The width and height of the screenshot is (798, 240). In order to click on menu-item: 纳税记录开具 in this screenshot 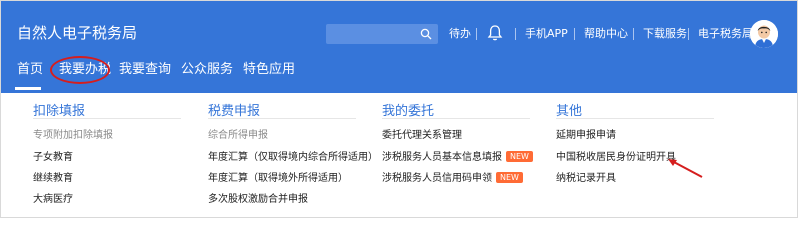, I will do `click(586, 179)`.